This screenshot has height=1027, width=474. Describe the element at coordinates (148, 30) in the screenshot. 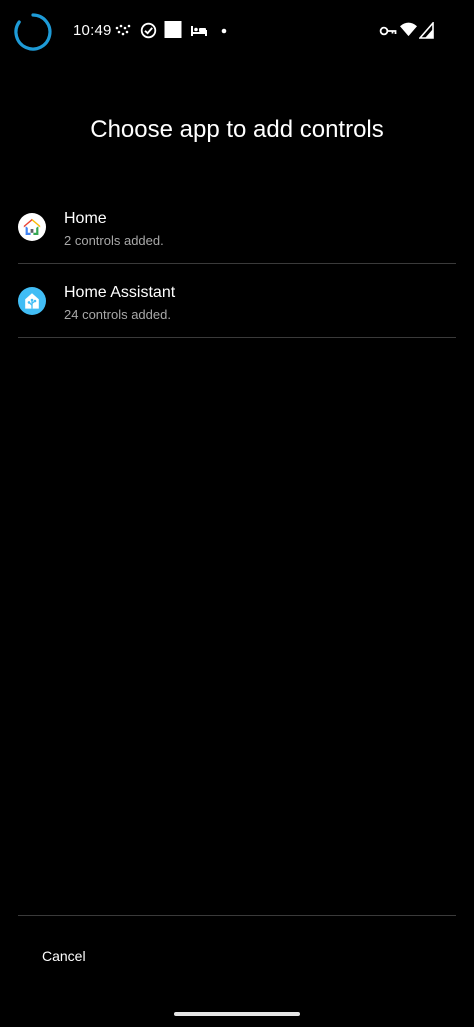

I see `check-circle-icon` at that location.